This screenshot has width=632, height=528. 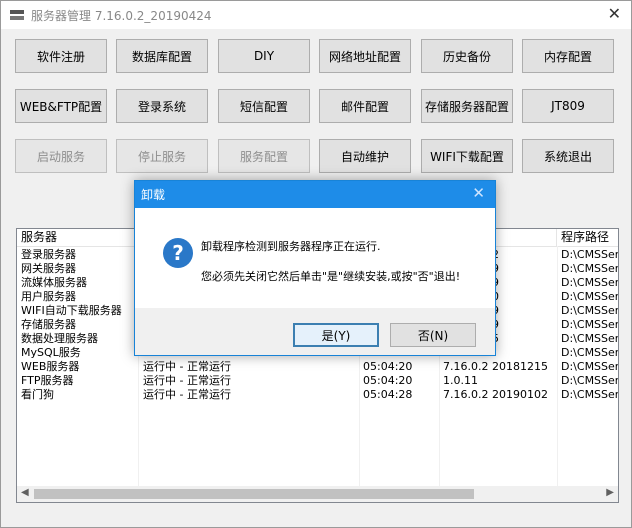 I want to click on app-icon, so click(x=17, y=15).